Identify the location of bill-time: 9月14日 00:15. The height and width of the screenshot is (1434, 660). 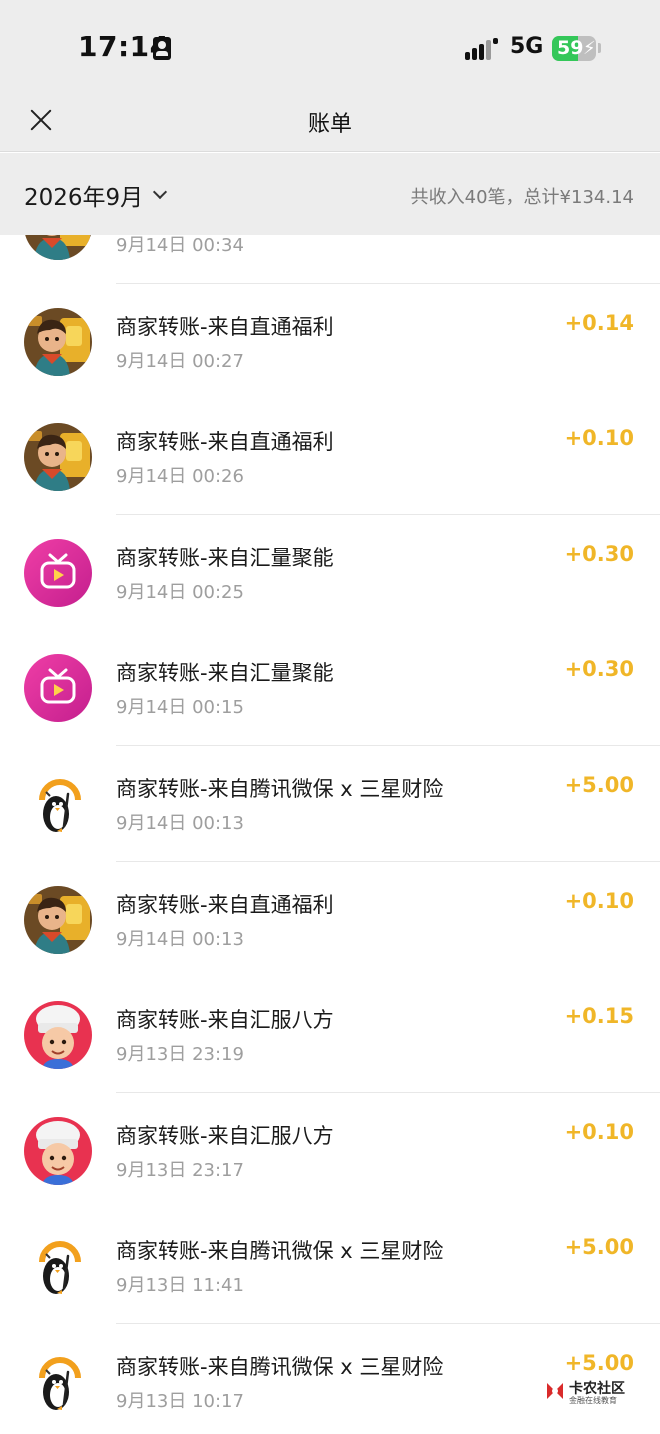
(180, 707).